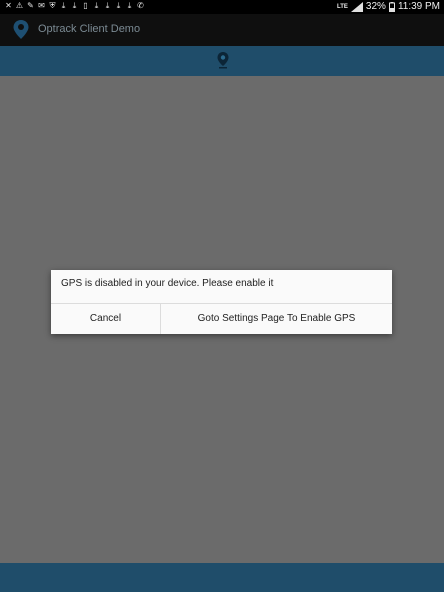 The width and height of the screenshot is (444, 592). Describe the element at coordinates (41, 5) in the screenshot. I see `mail-icon: ✉` at that location.